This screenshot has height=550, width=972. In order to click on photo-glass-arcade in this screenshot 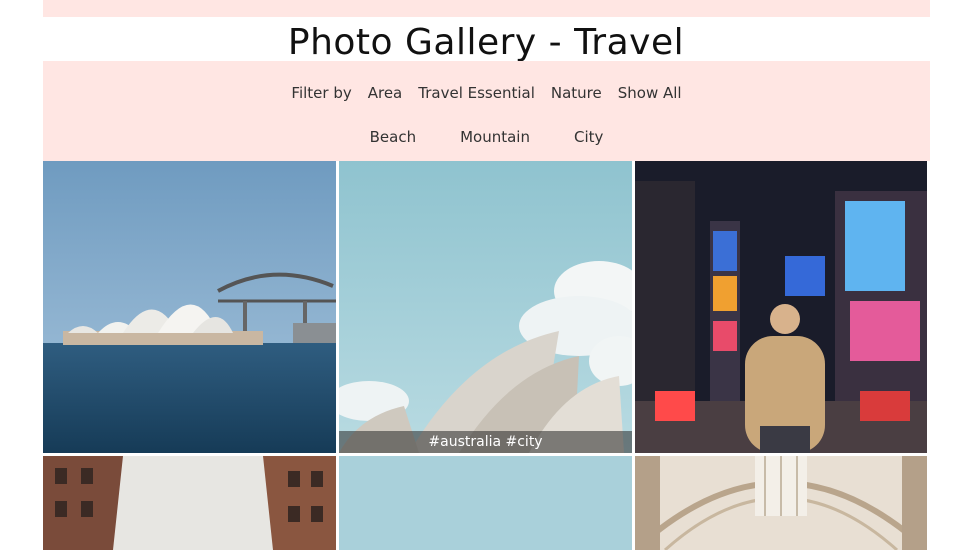, I will do `click(781, 503)`.